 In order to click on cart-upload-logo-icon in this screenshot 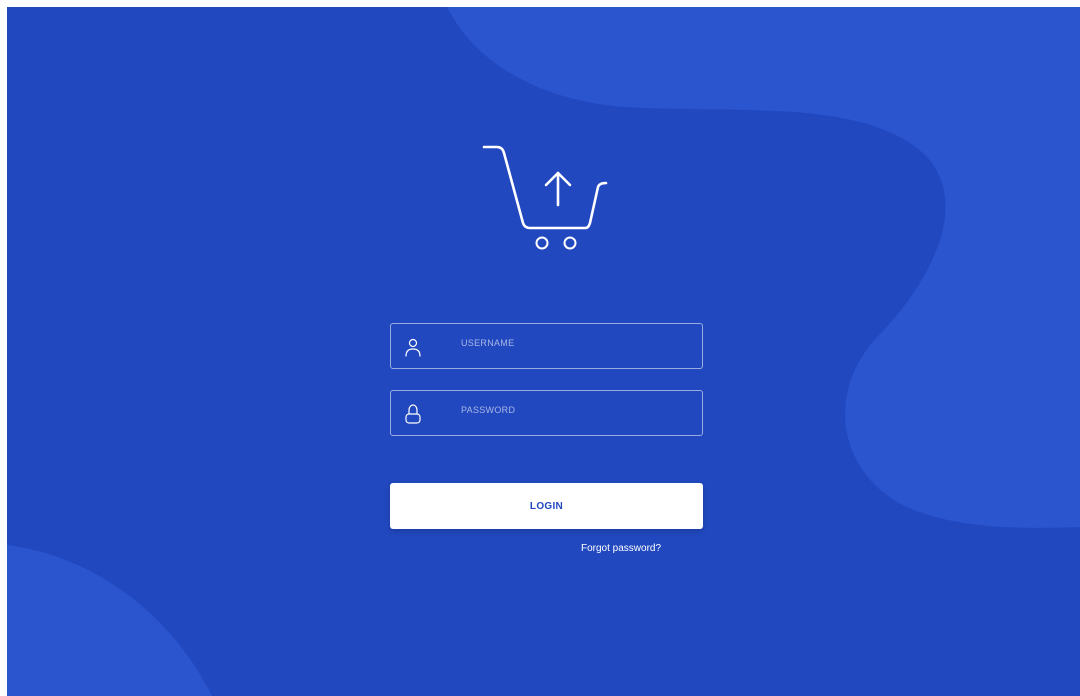, I will do `click(545, 197)`.